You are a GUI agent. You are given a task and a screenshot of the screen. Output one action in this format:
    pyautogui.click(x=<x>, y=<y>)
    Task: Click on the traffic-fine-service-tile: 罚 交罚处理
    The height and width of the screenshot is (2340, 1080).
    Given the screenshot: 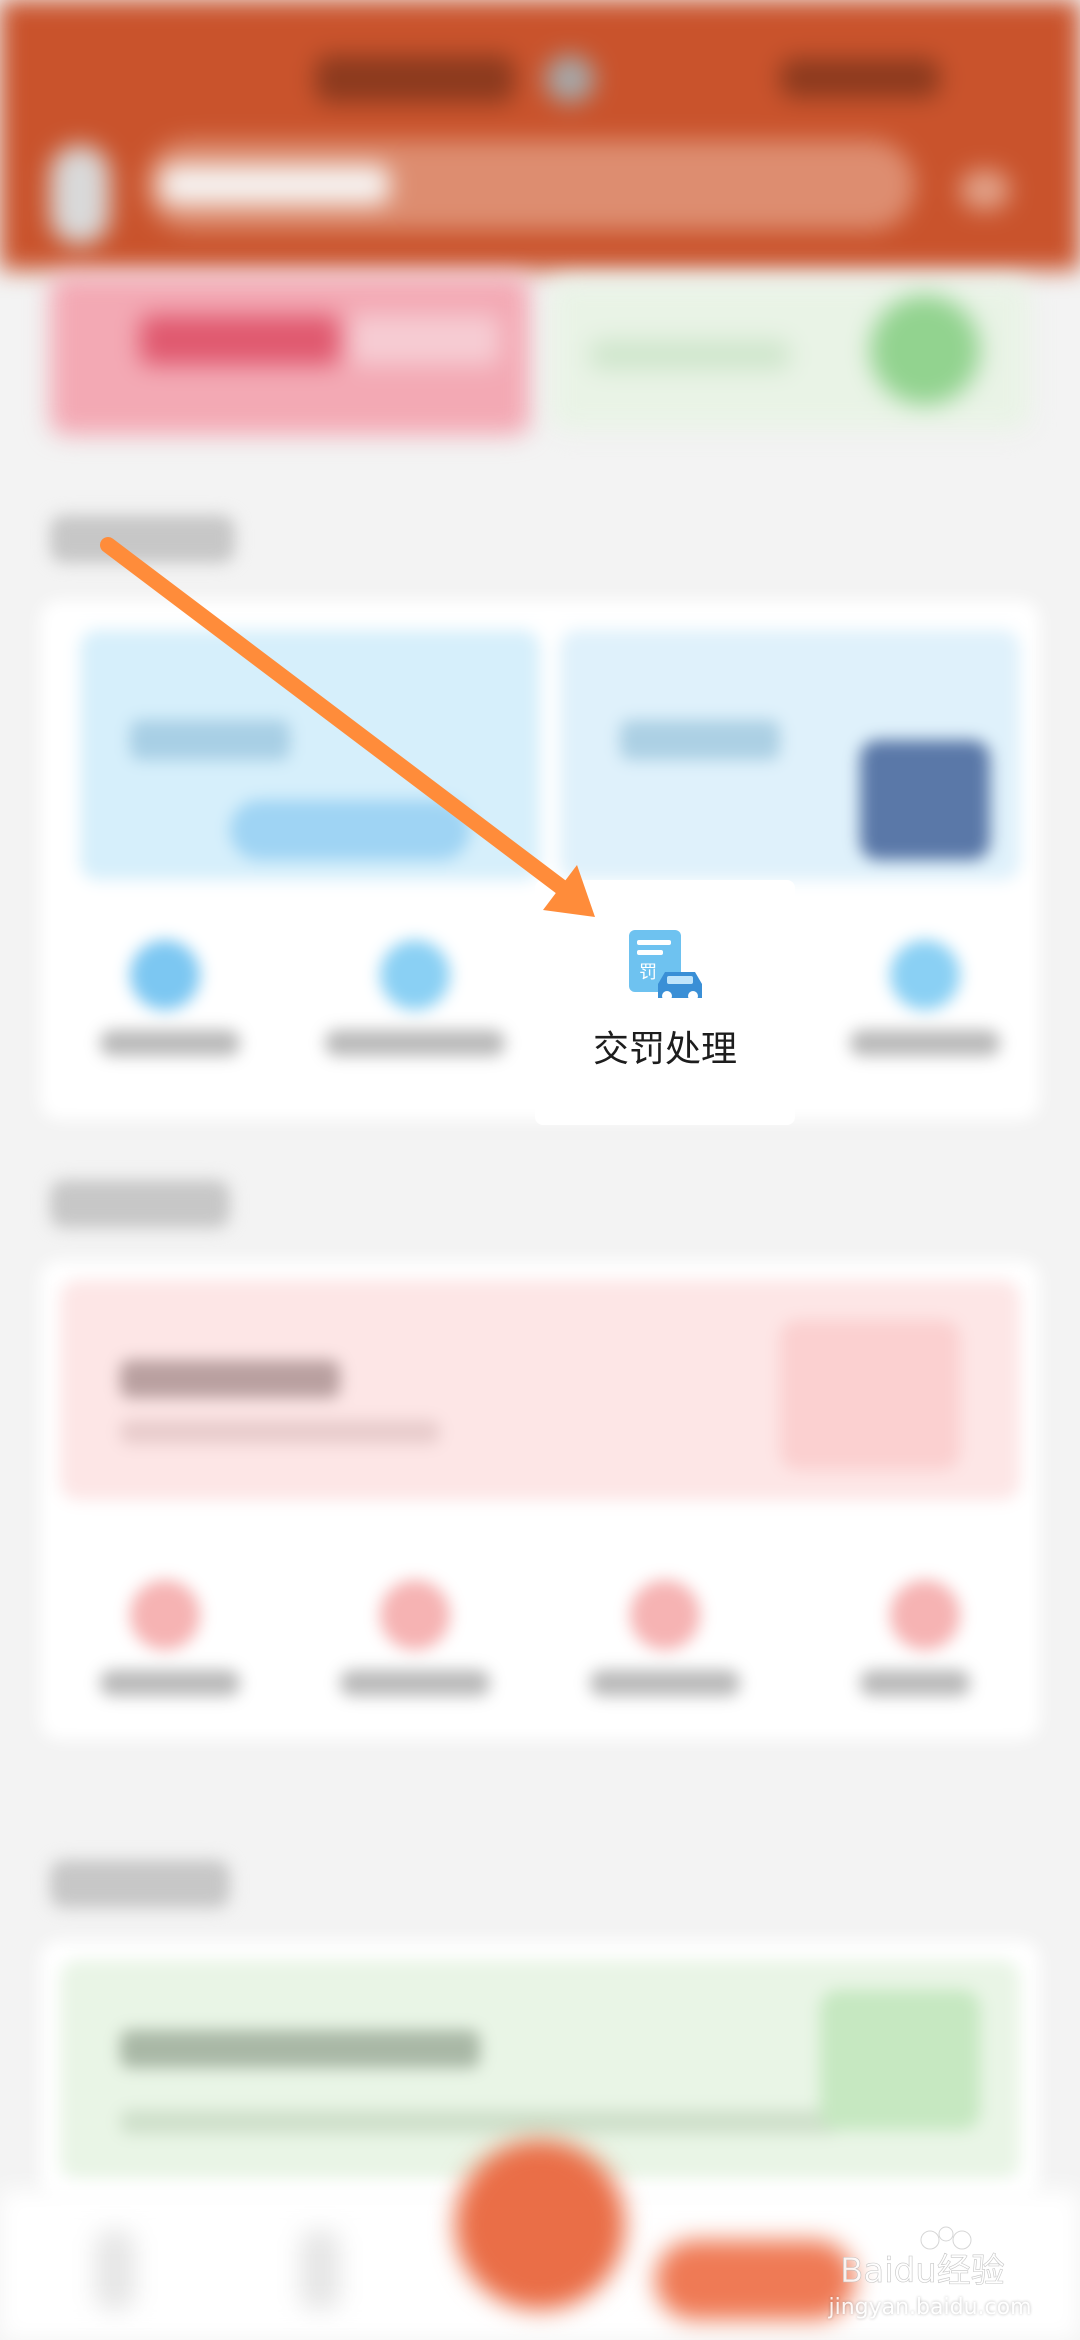 What is the action you would take?
    pyautogui.click(x=665, y=1002)
    